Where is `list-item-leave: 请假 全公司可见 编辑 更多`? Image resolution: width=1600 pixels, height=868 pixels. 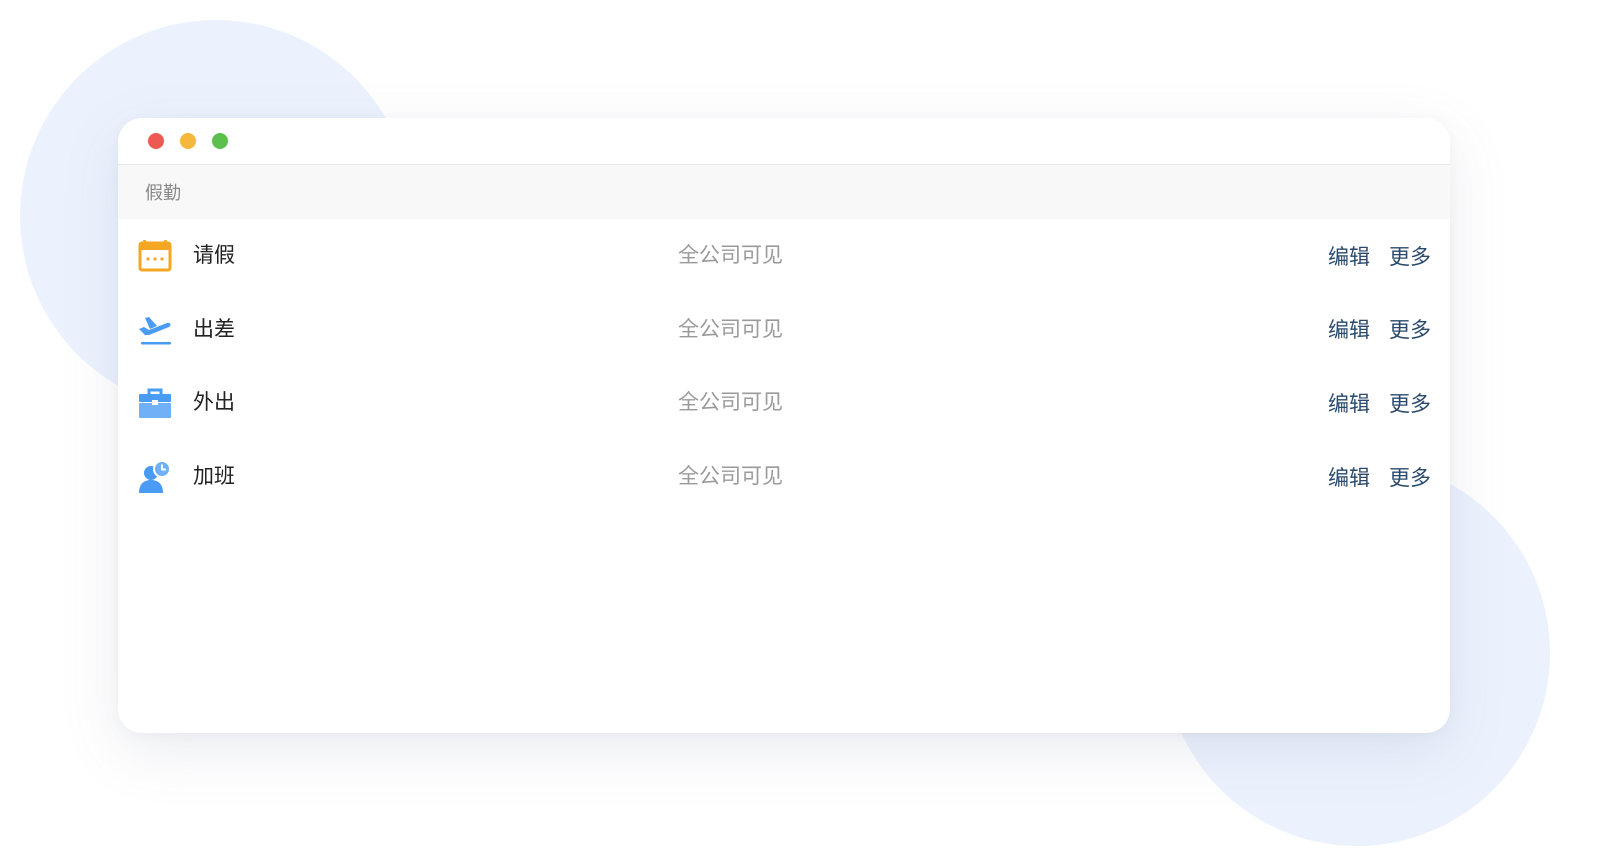 list-item-leave: 请假 全公司可见 编辑 更多 is located at coordinates (784, 256).